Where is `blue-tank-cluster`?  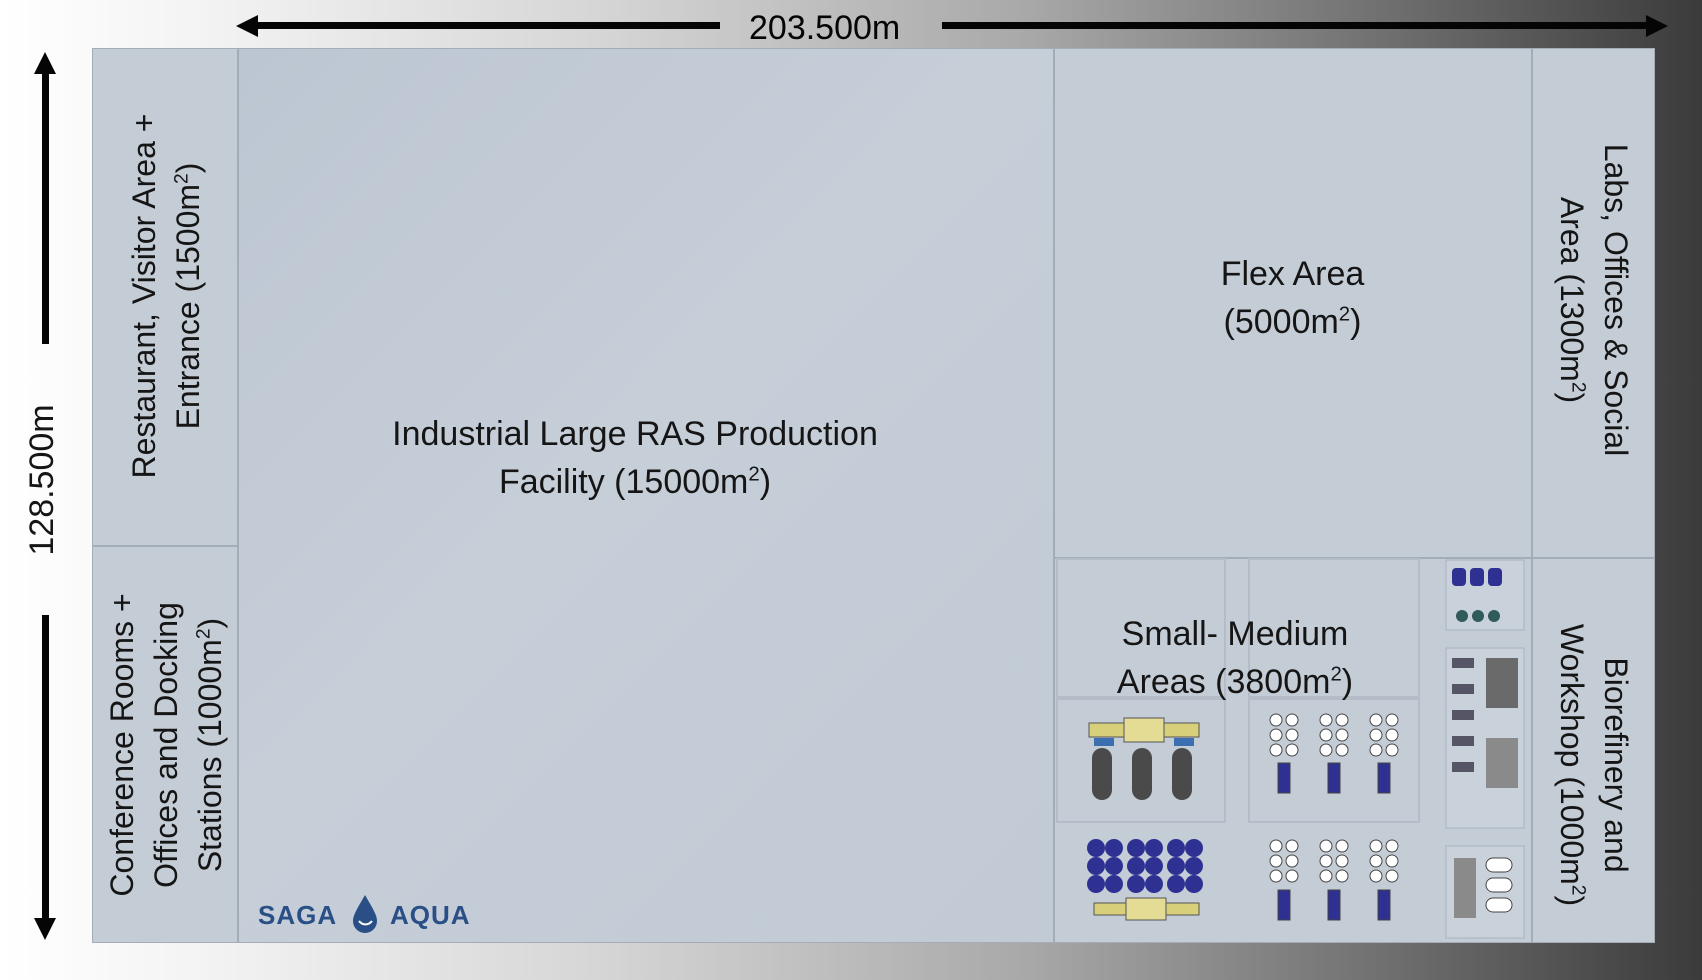
blue-tank-cluster is located at coordinates (1145, 880).